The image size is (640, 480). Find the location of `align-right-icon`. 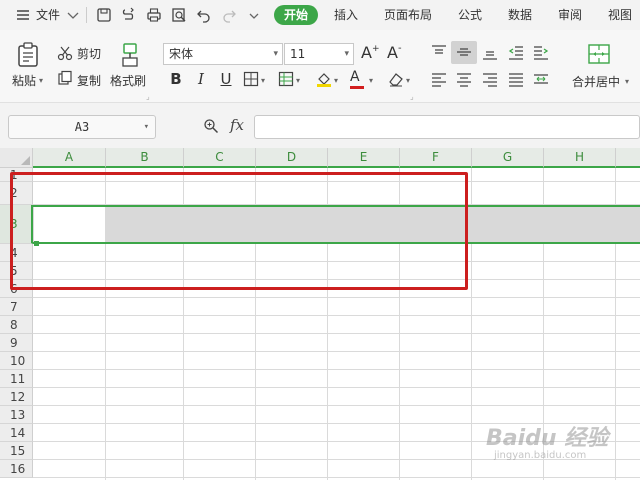

align-right-icon is located at coordinates (490, 79).